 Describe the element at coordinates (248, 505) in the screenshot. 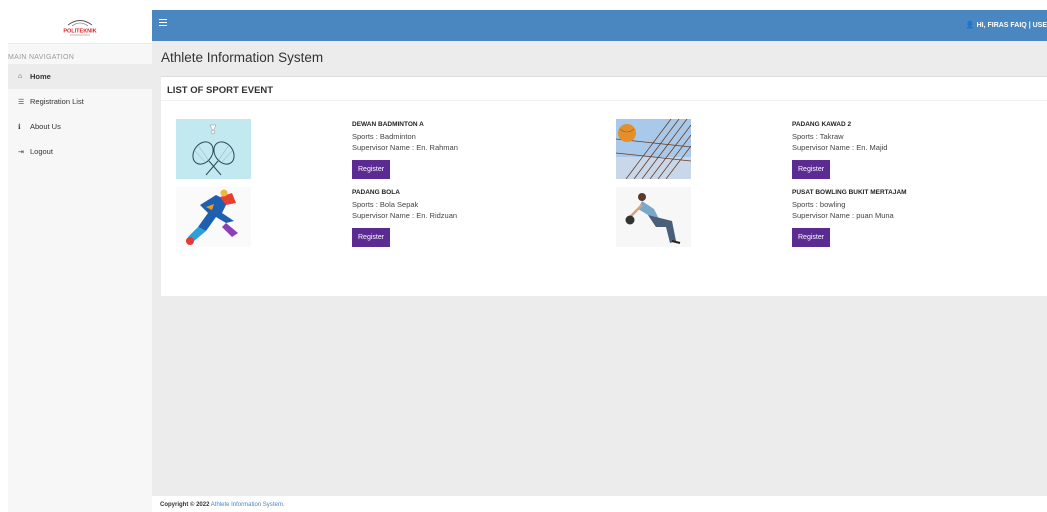

I see `footer-link: Athlete Information System.` at that location.